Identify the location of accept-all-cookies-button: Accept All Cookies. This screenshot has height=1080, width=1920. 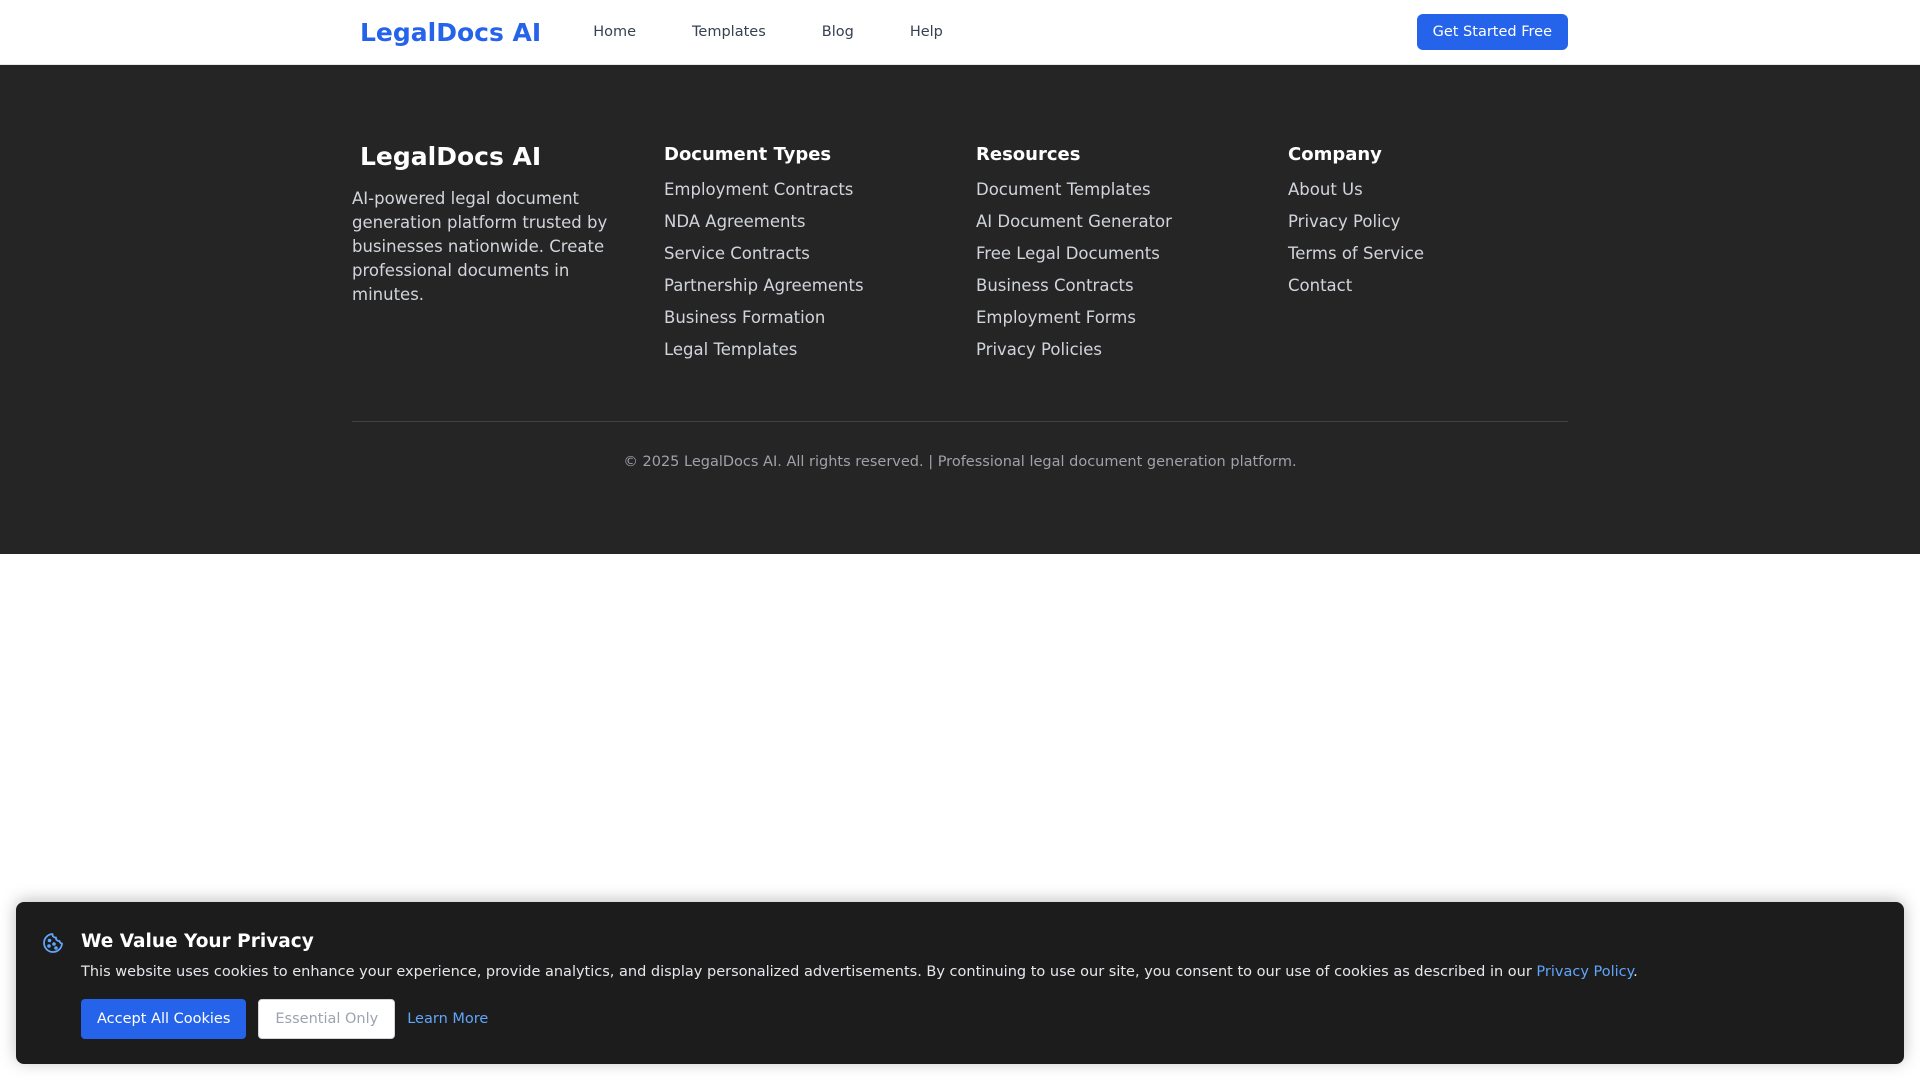
(164, 1019).